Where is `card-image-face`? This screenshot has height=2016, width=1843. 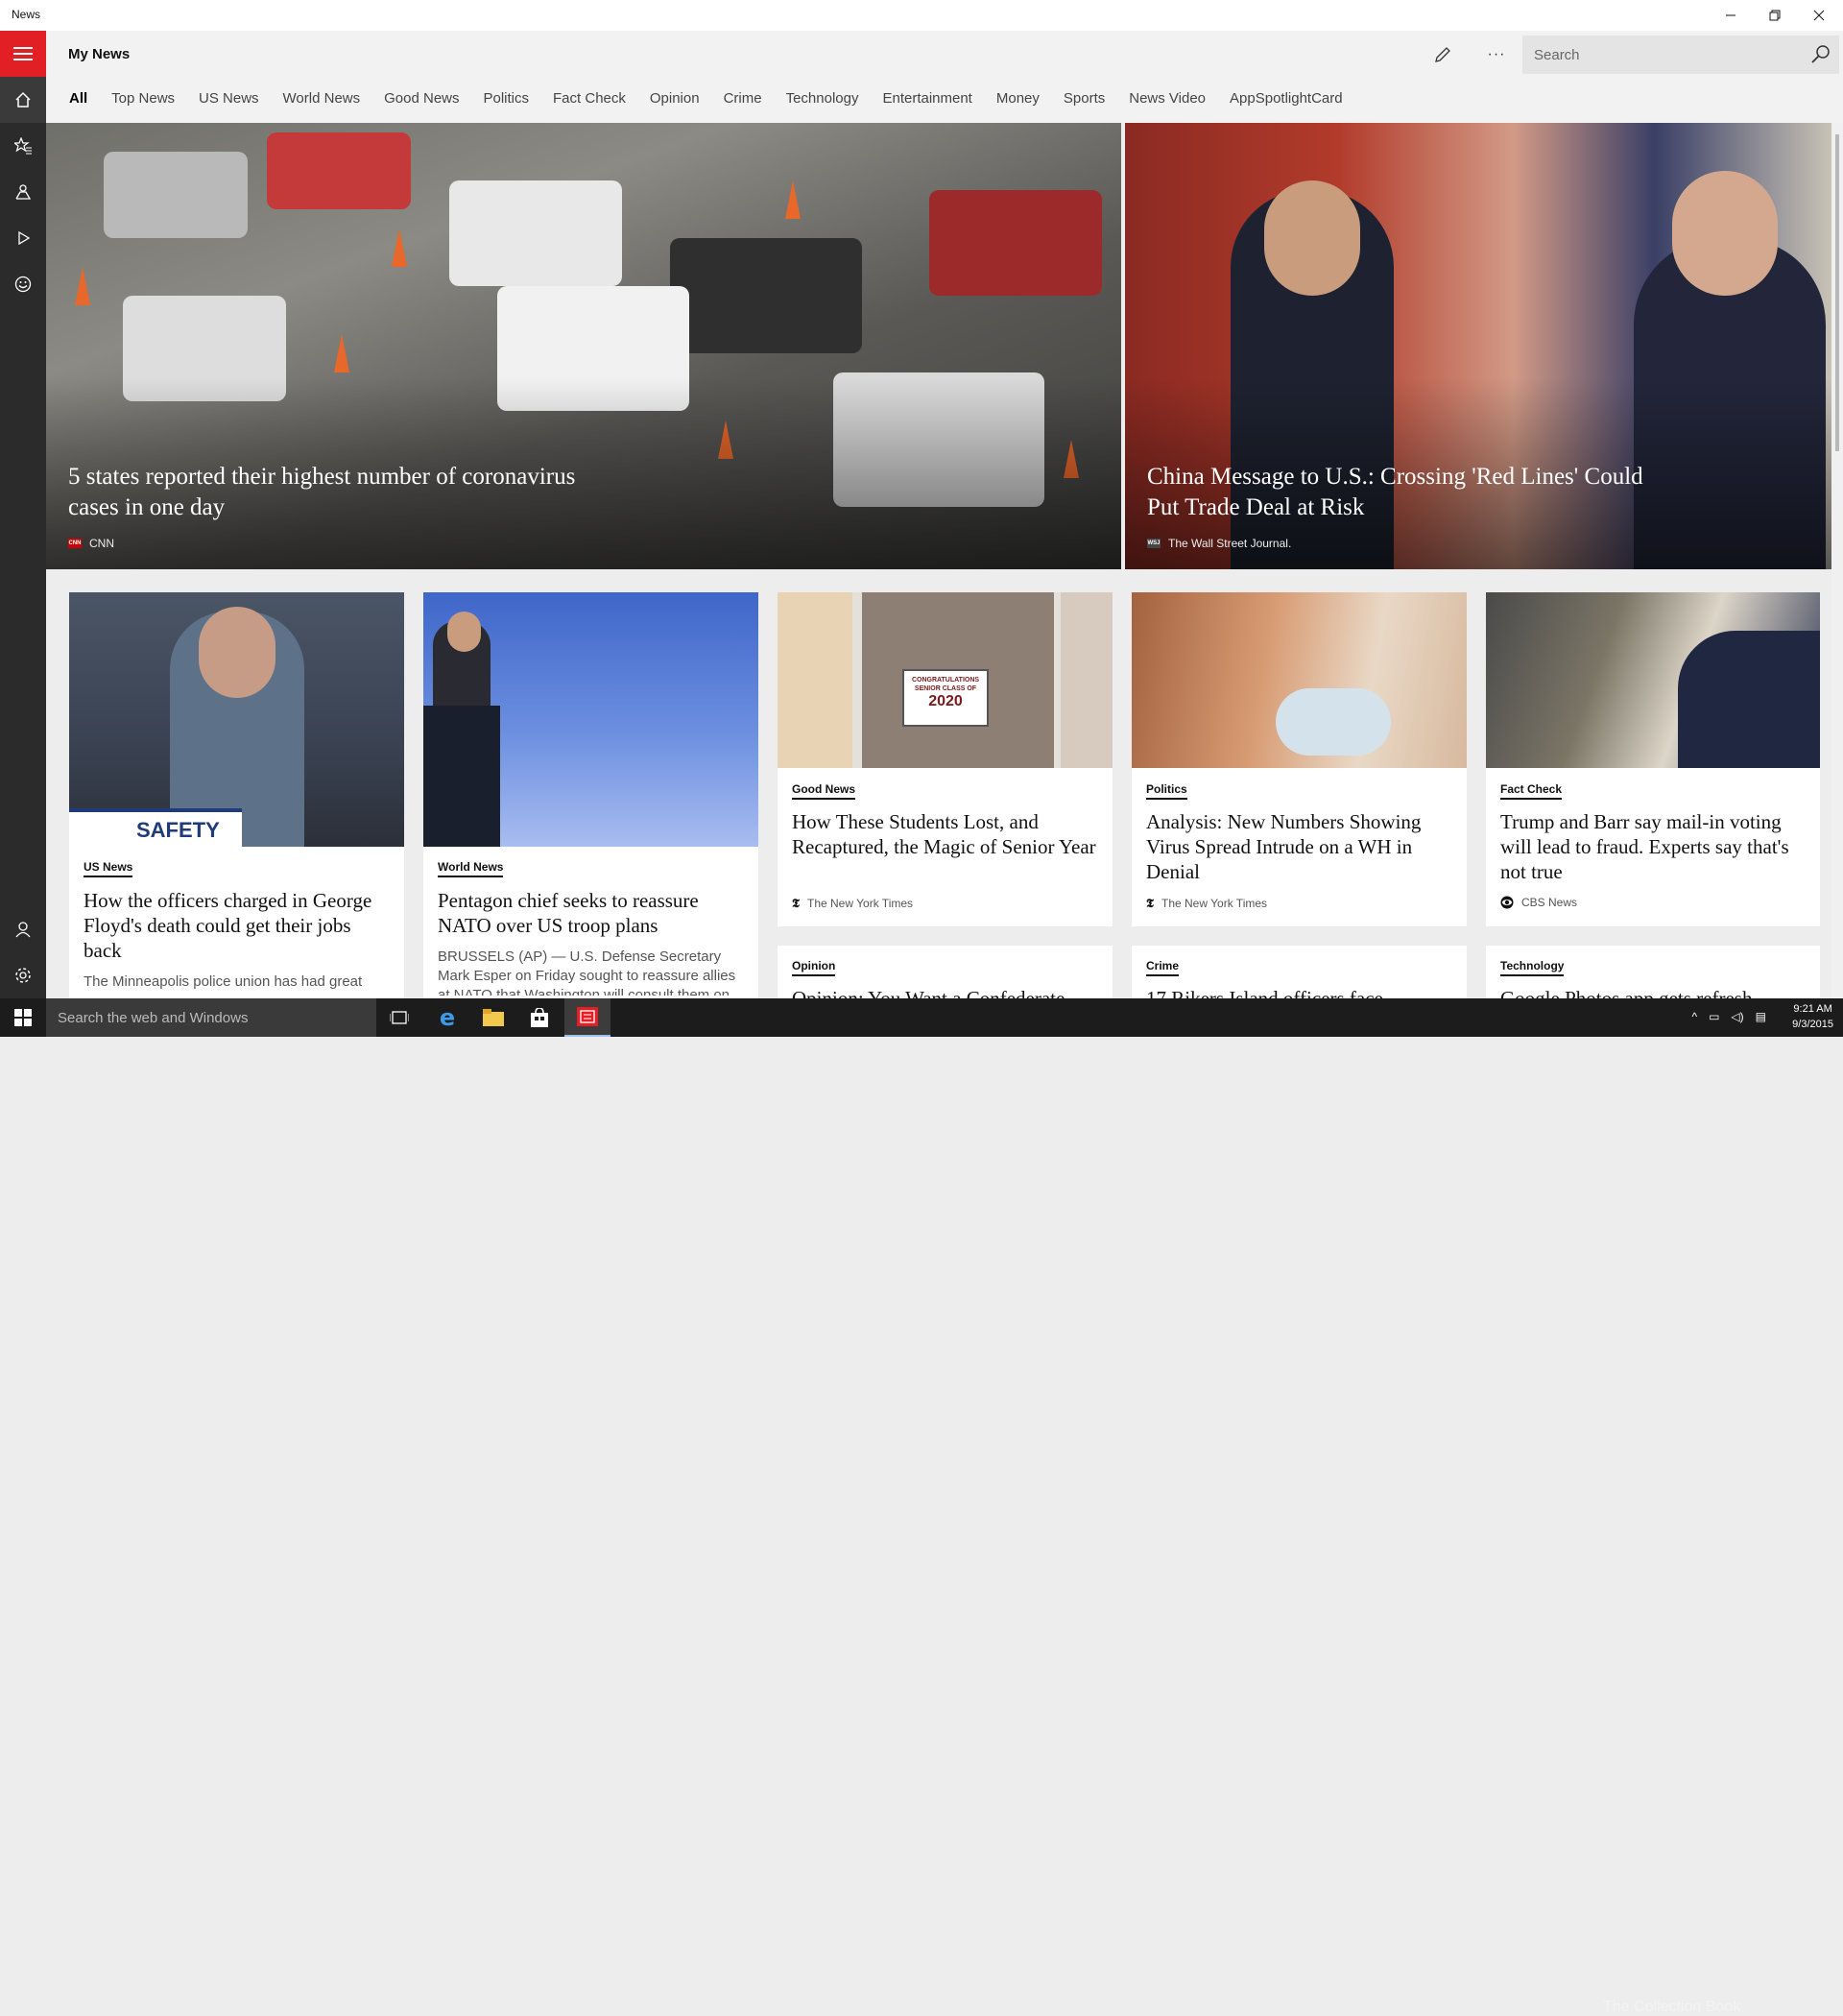
card-image-face is located at coordinates (464, 632).